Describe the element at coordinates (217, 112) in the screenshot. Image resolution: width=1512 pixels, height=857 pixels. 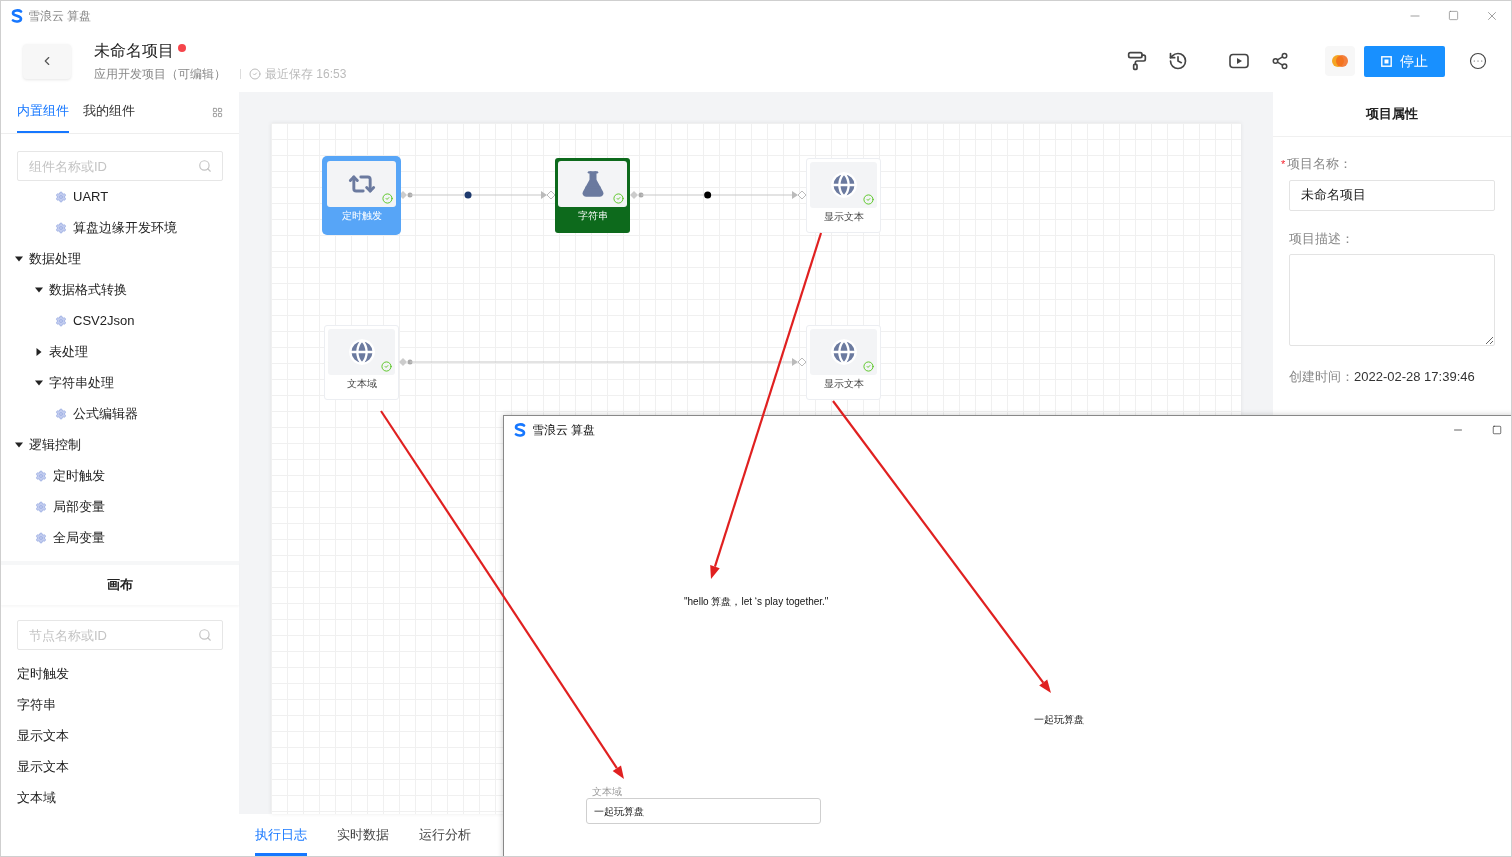
I see `grid-icon` at that location.